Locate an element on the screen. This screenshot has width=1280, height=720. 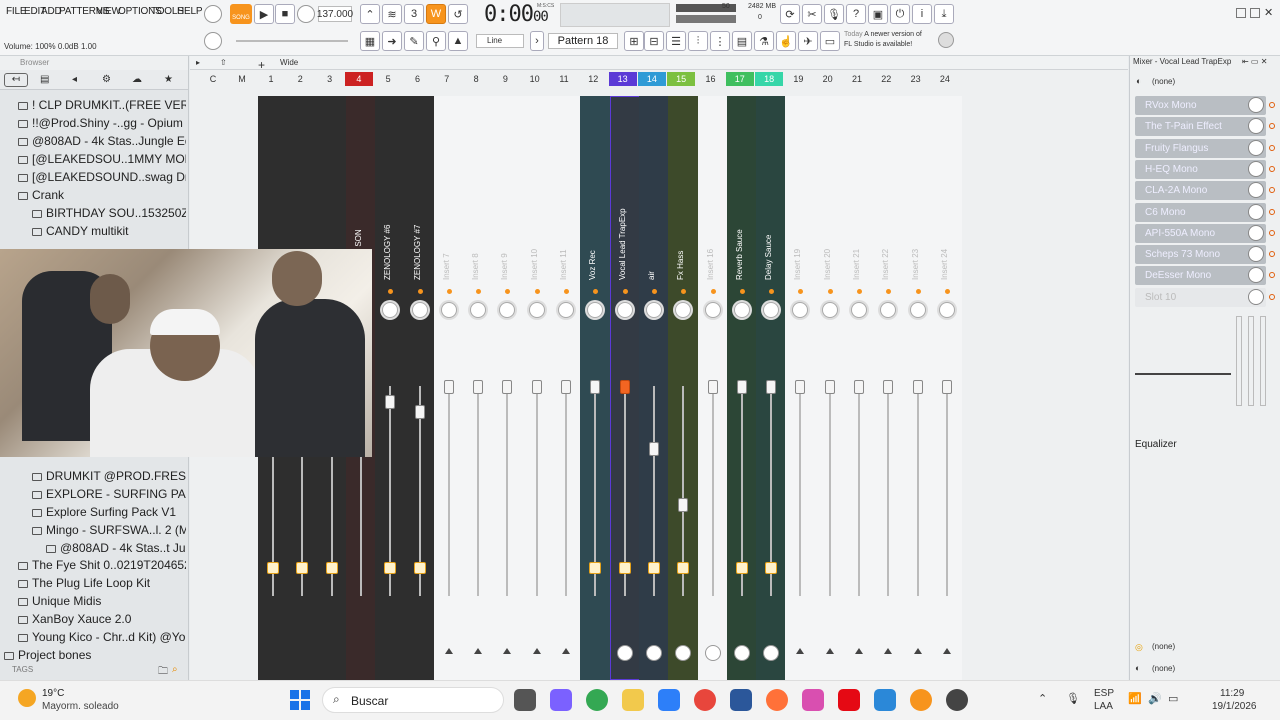
copilot-icon is located at coordinates (669, 700).